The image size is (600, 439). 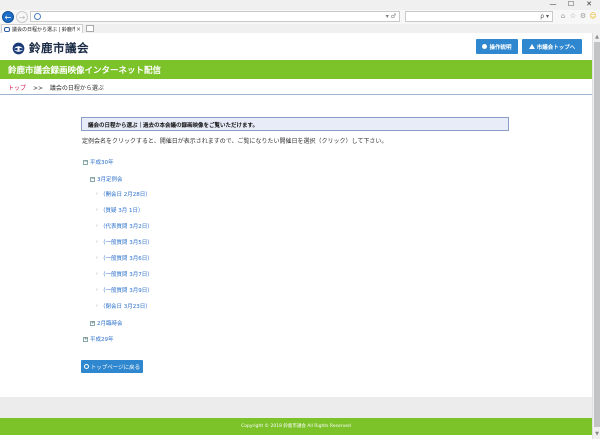 I want to click on city-emblem-icon, so click(x=18, y=48).